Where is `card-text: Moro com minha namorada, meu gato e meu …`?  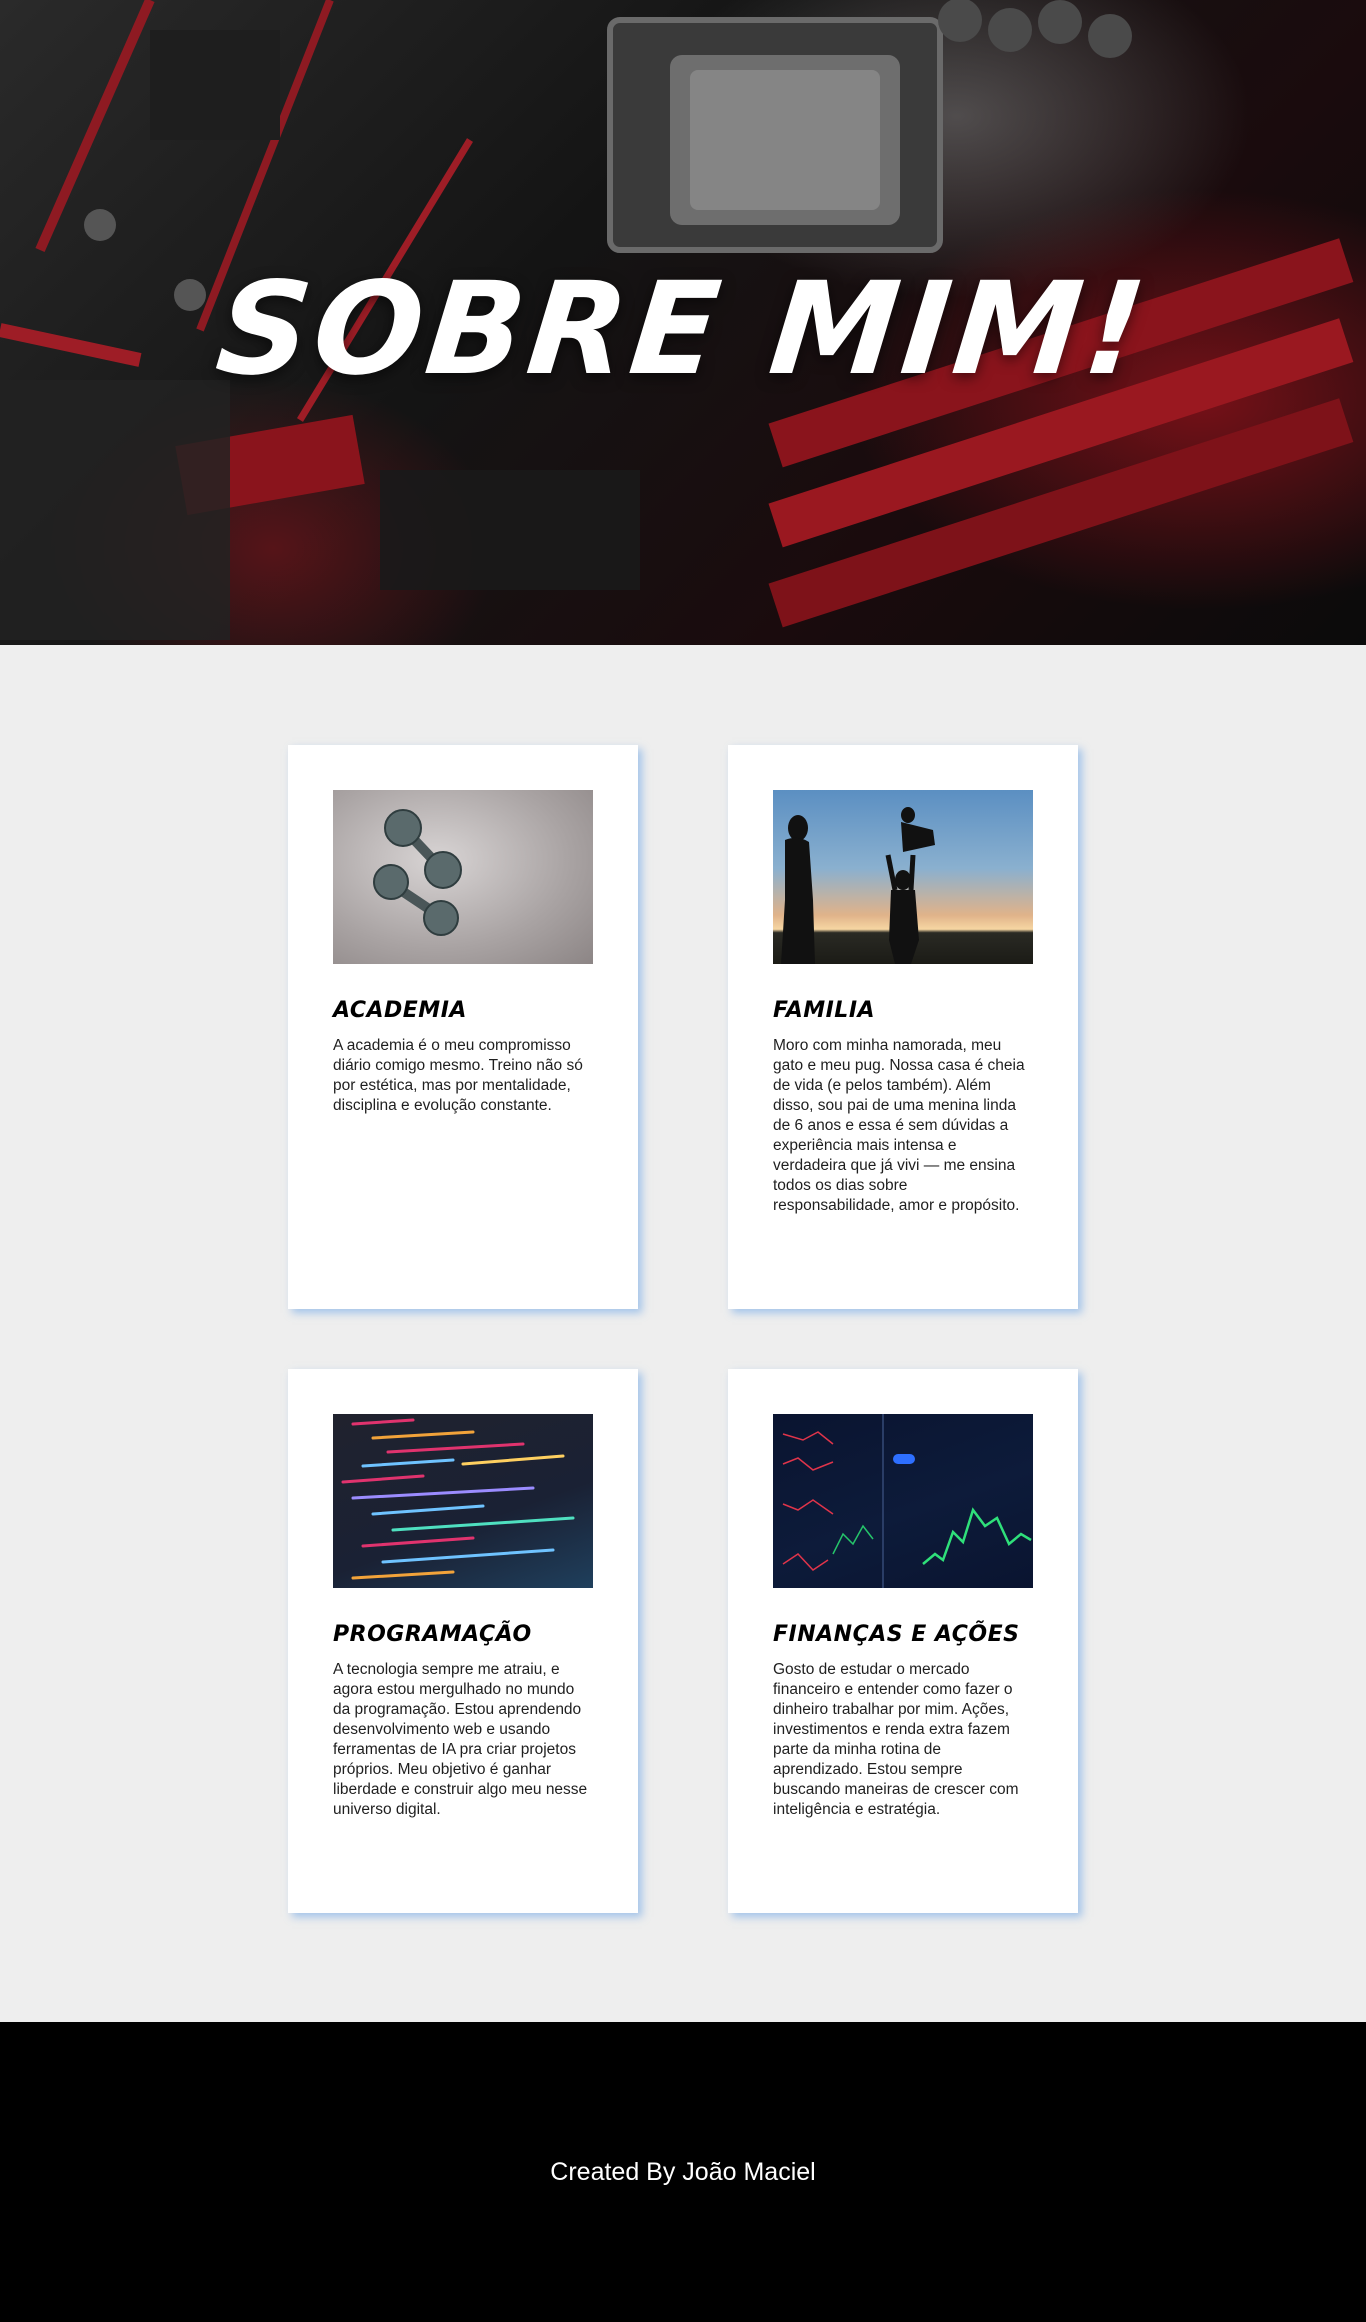
card-text: Moro com minha namorada, meu gato e meu … is located at coordinates (899, 1125).